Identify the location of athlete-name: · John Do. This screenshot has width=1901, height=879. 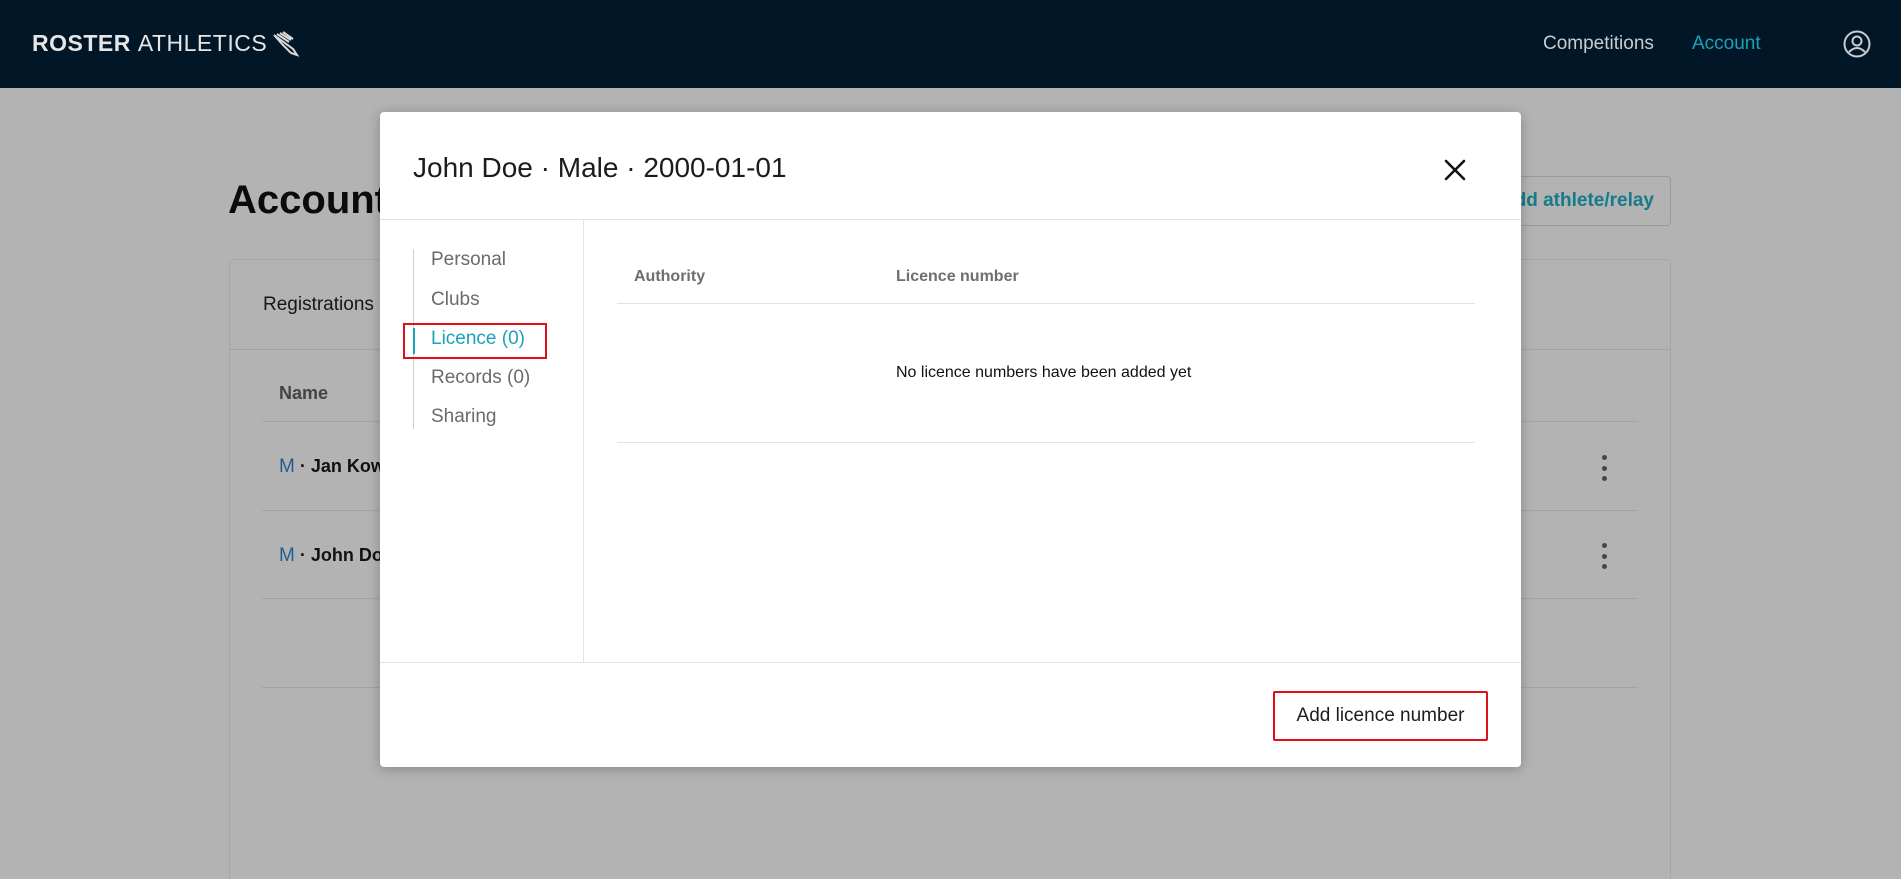
(338, 555).